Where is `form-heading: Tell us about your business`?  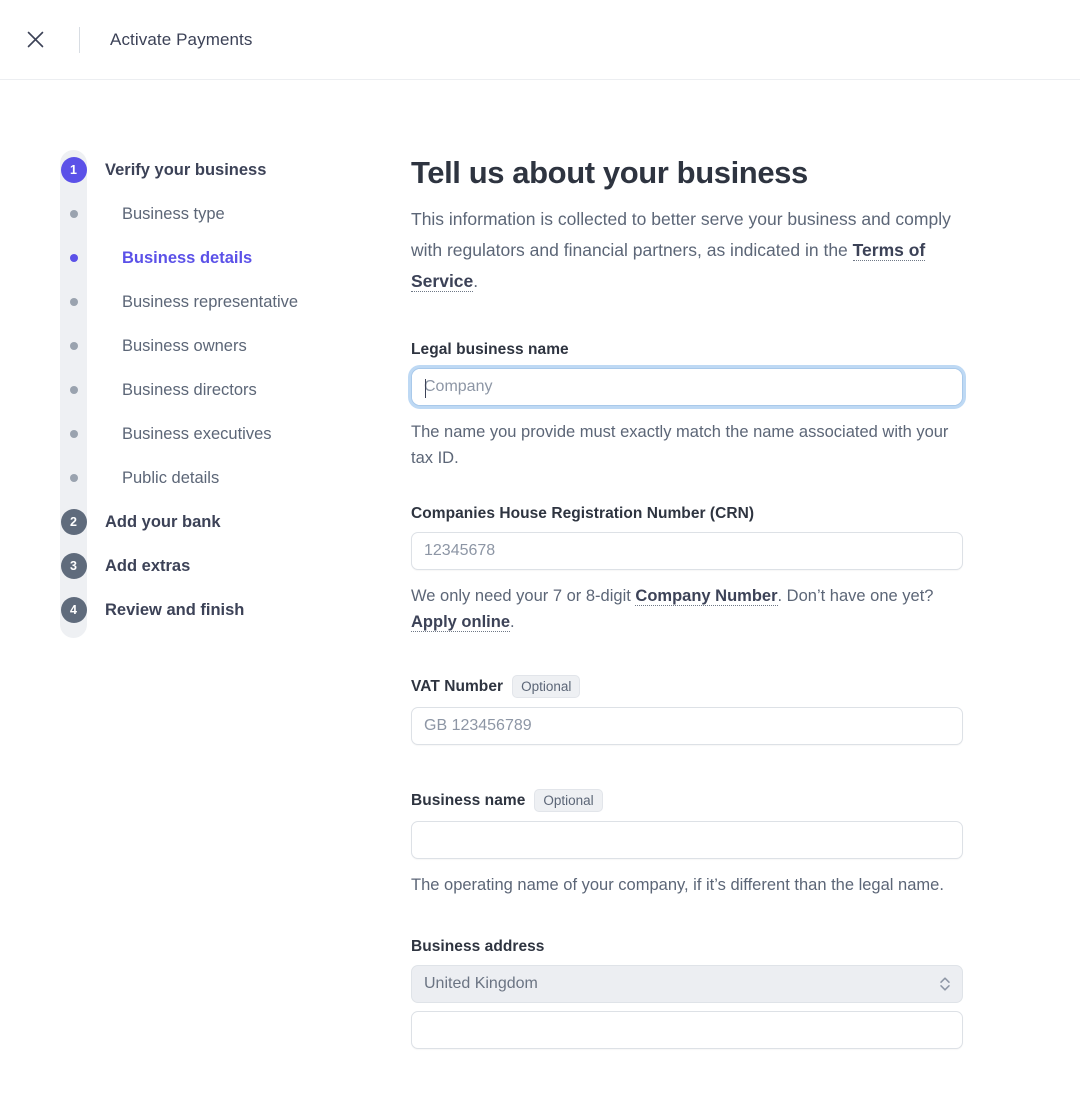
form-heading: Tell us about your business is located at coordinates (609, 172).